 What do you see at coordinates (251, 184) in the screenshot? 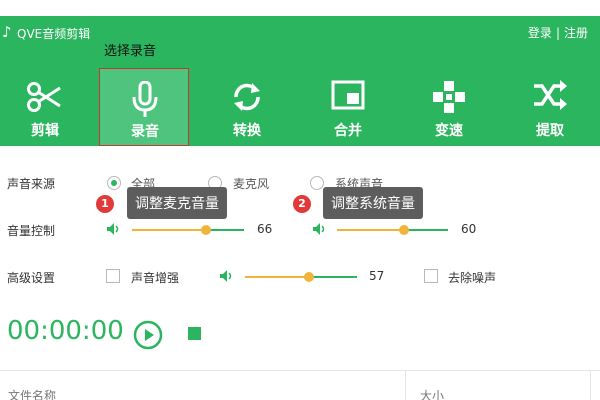
I see `radio-mic-label: 麦克风` at bounding box center [251, 184].